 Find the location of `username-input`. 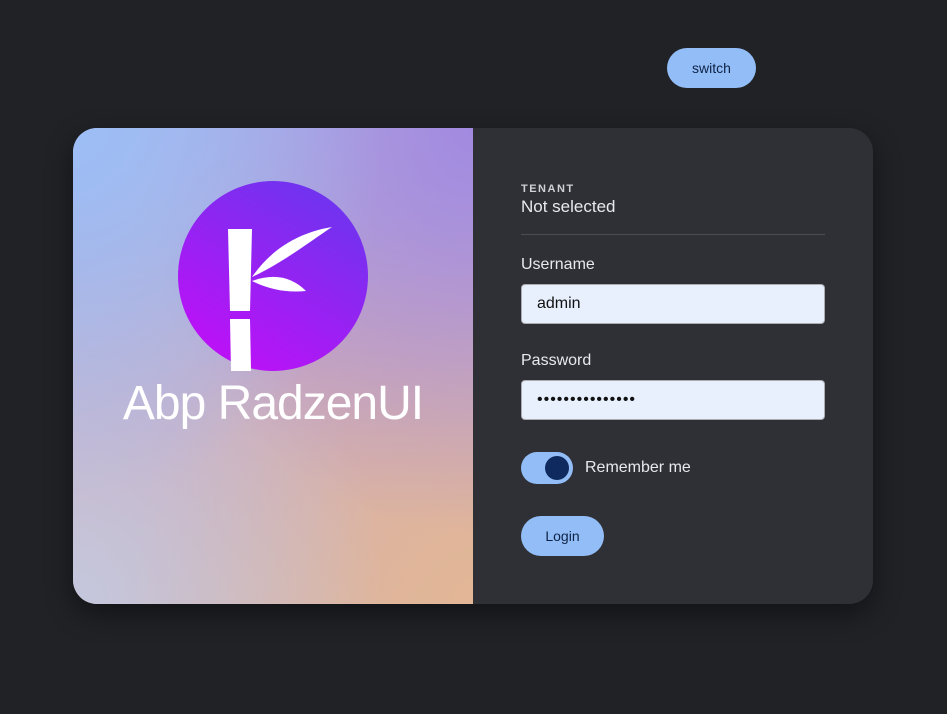

username-input is located at coordinates (673, 304).